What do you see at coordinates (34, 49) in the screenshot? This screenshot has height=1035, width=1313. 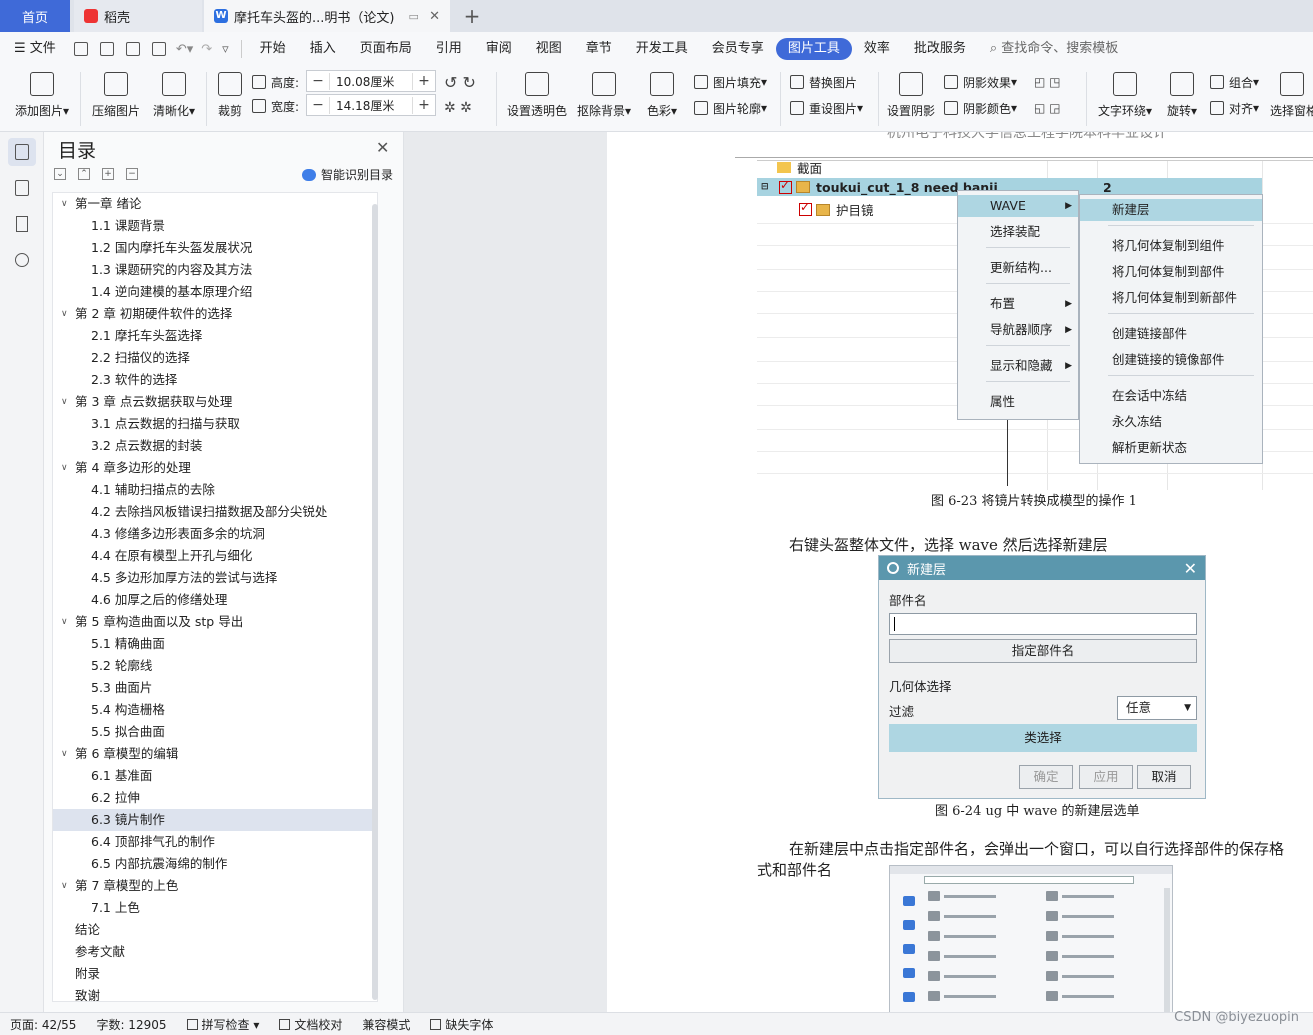 I see `file-menu: ☰ 文件` at bounding box center [34, 49].